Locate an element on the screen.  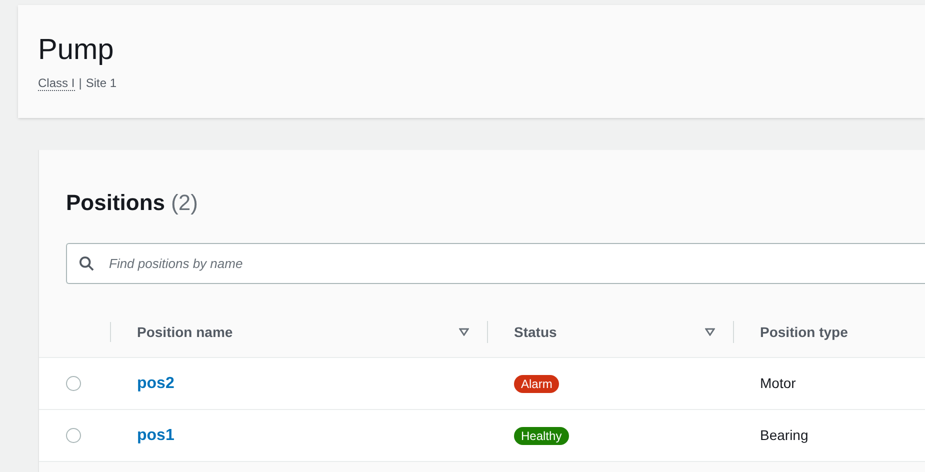
page-title: Pump is located at coordinates (76, 50).